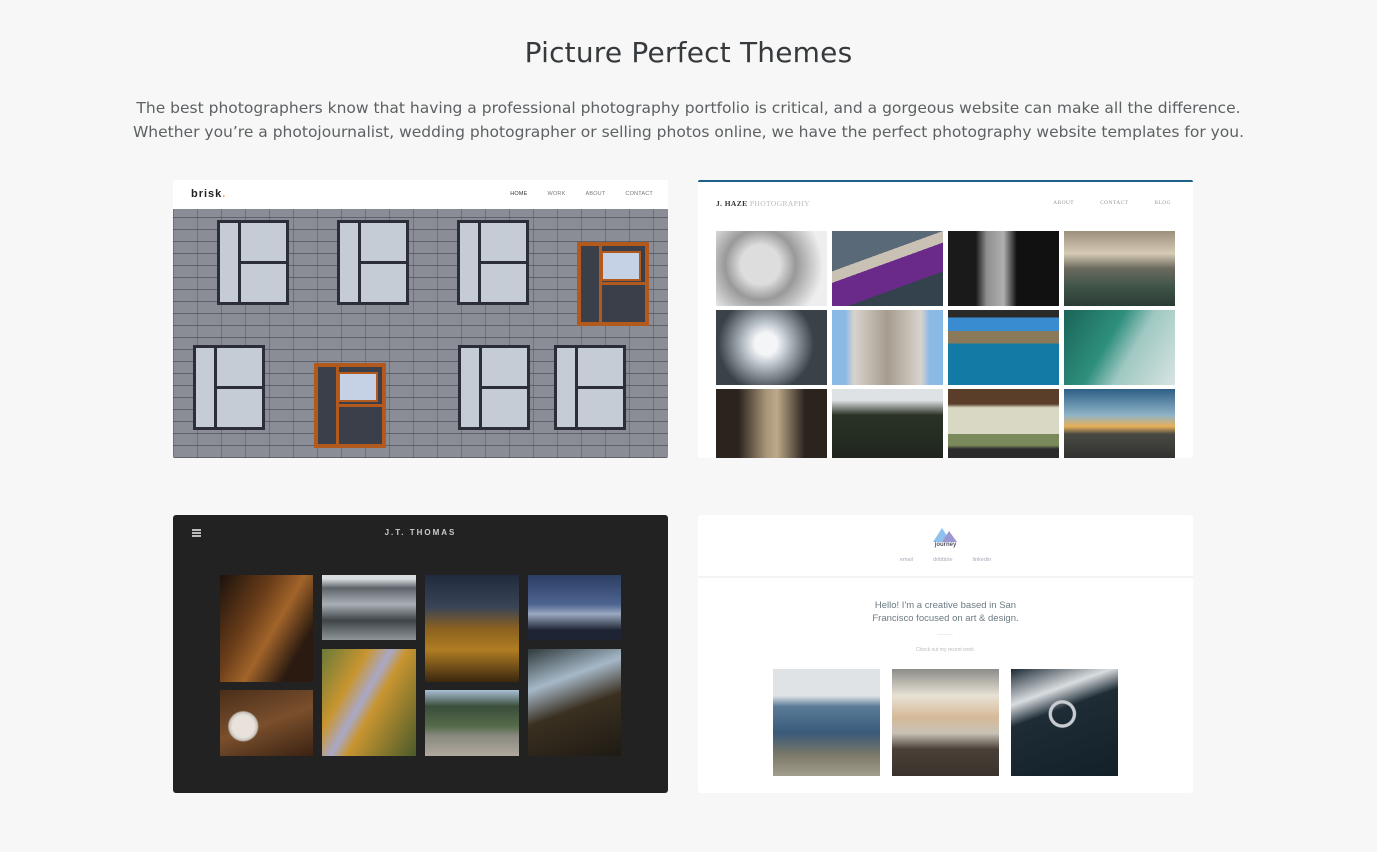 Image resolution: width=1377 pixels, height=852 pixels. What do you see at coordinates (420, 532) in the screenshot?
I see `thomas-title: J.T. THOMAS` at bounding box center [420, 532].